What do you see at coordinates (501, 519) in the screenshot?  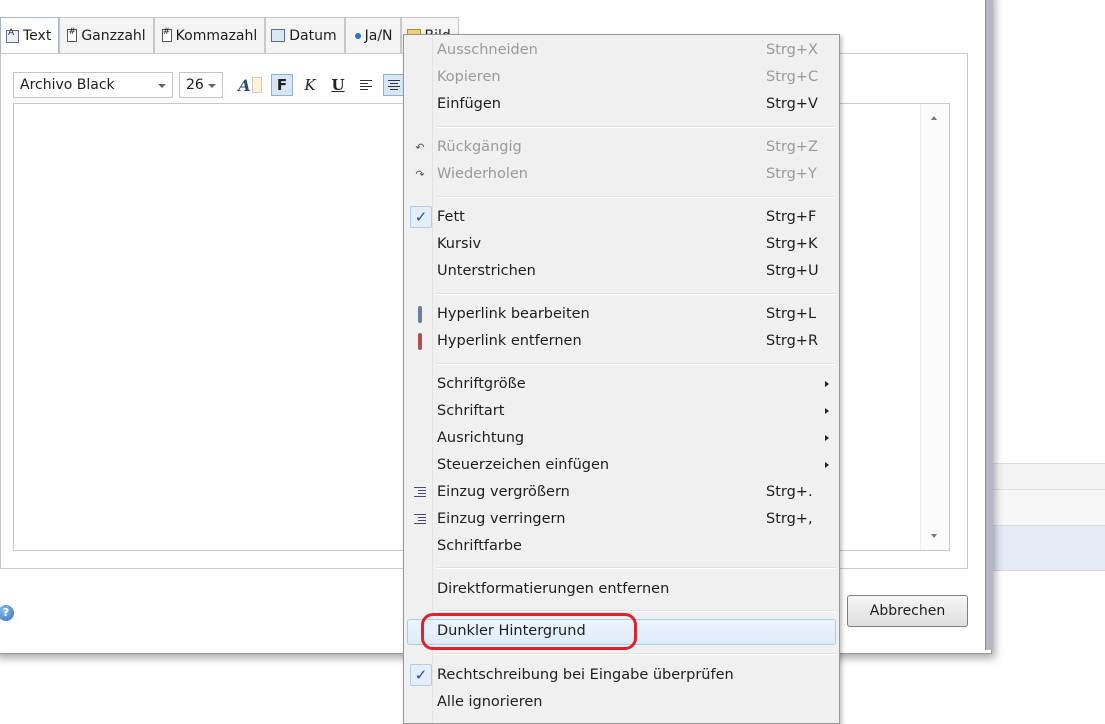 I see `menu-item-label: Einzug verringern` at bounding box center [501, 519].